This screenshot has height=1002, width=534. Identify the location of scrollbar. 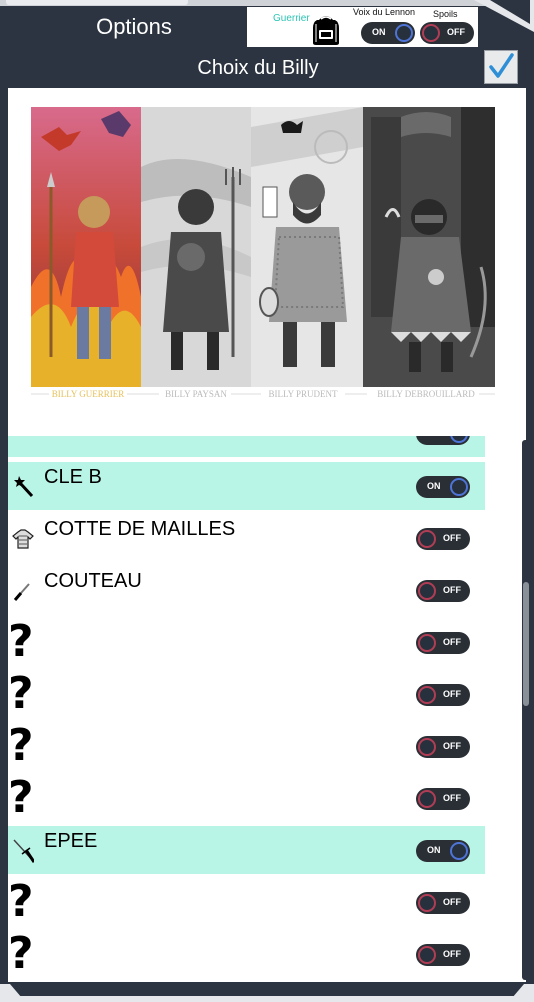
(526, 710).